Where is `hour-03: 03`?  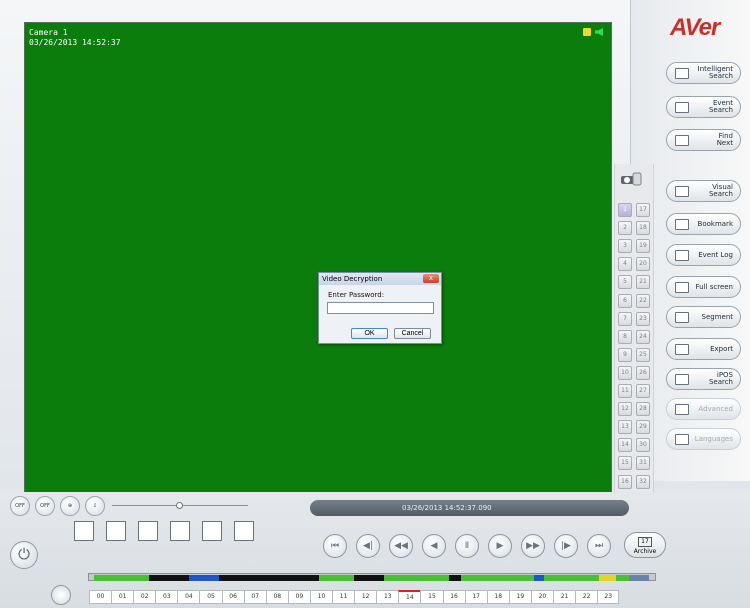 hour-03: 03 is located at coordinates (166, 597).